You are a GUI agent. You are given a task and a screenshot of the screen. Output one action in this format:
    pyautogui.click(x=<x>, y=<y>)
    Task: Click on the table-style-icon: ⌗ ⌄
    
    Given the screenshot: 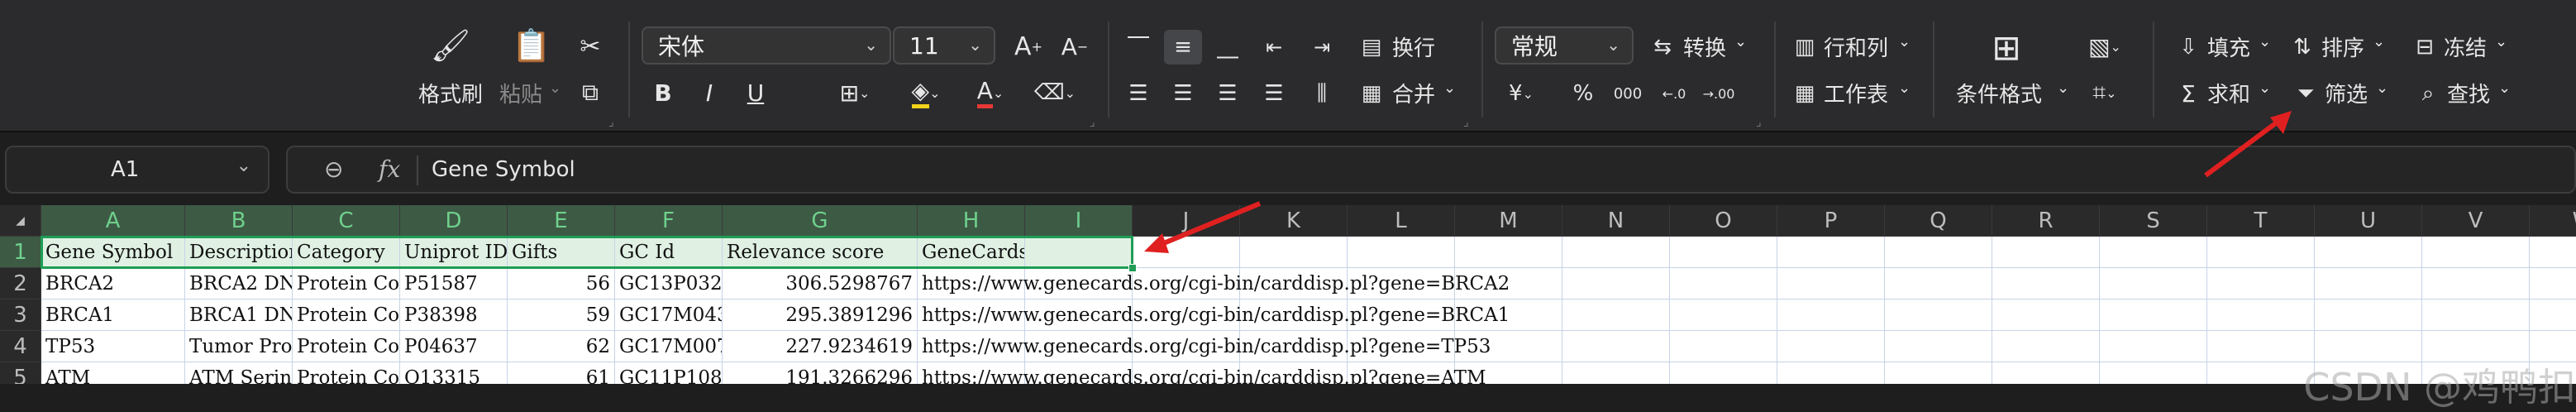 What is the action you would take?
    pyautogui.click(x=2105, y=92)
    